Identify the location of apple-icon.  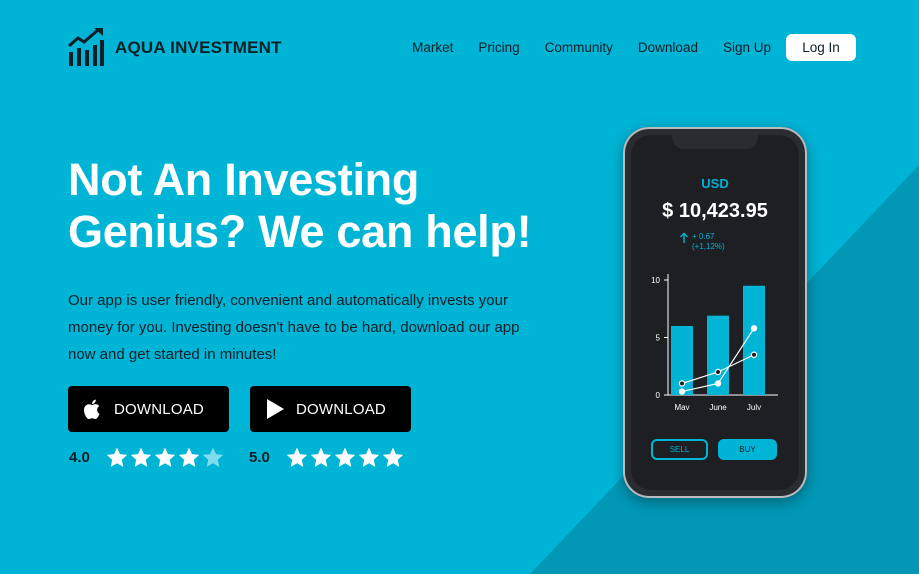
(93, 409).